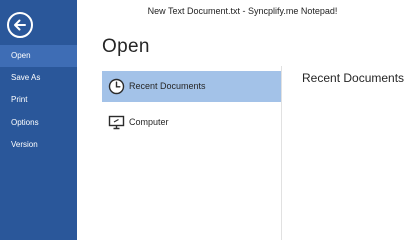 This screenshot has width=408, height=240. What do you see at coordinates (21, 55) in the screenshot?
I see `sidebar-item-label: Open` at bounding box center [21, 55].